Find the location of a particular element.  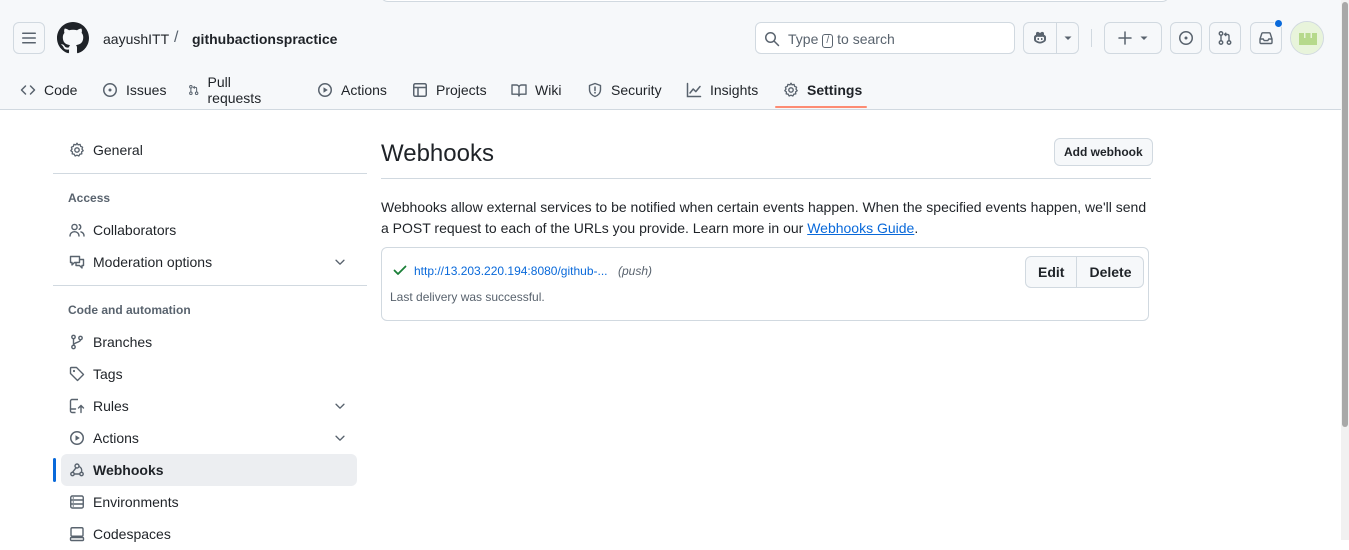

tab-code: Code is located at coordinates (48, 90).